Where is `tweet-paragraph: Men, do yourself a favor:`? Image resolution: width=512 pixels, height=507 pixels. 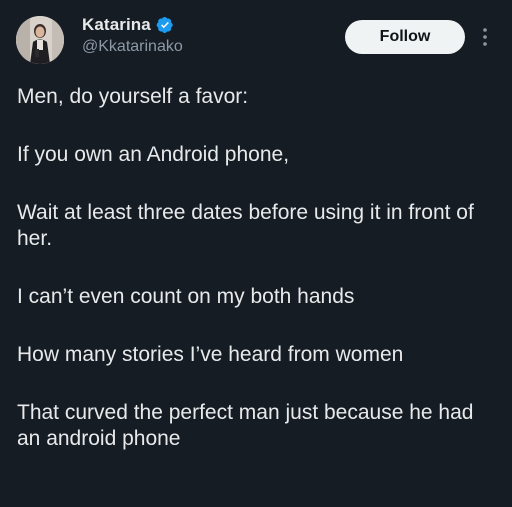
tweet-paragraph: Men, do yourself a favor: is located at coordinates (133, 96).